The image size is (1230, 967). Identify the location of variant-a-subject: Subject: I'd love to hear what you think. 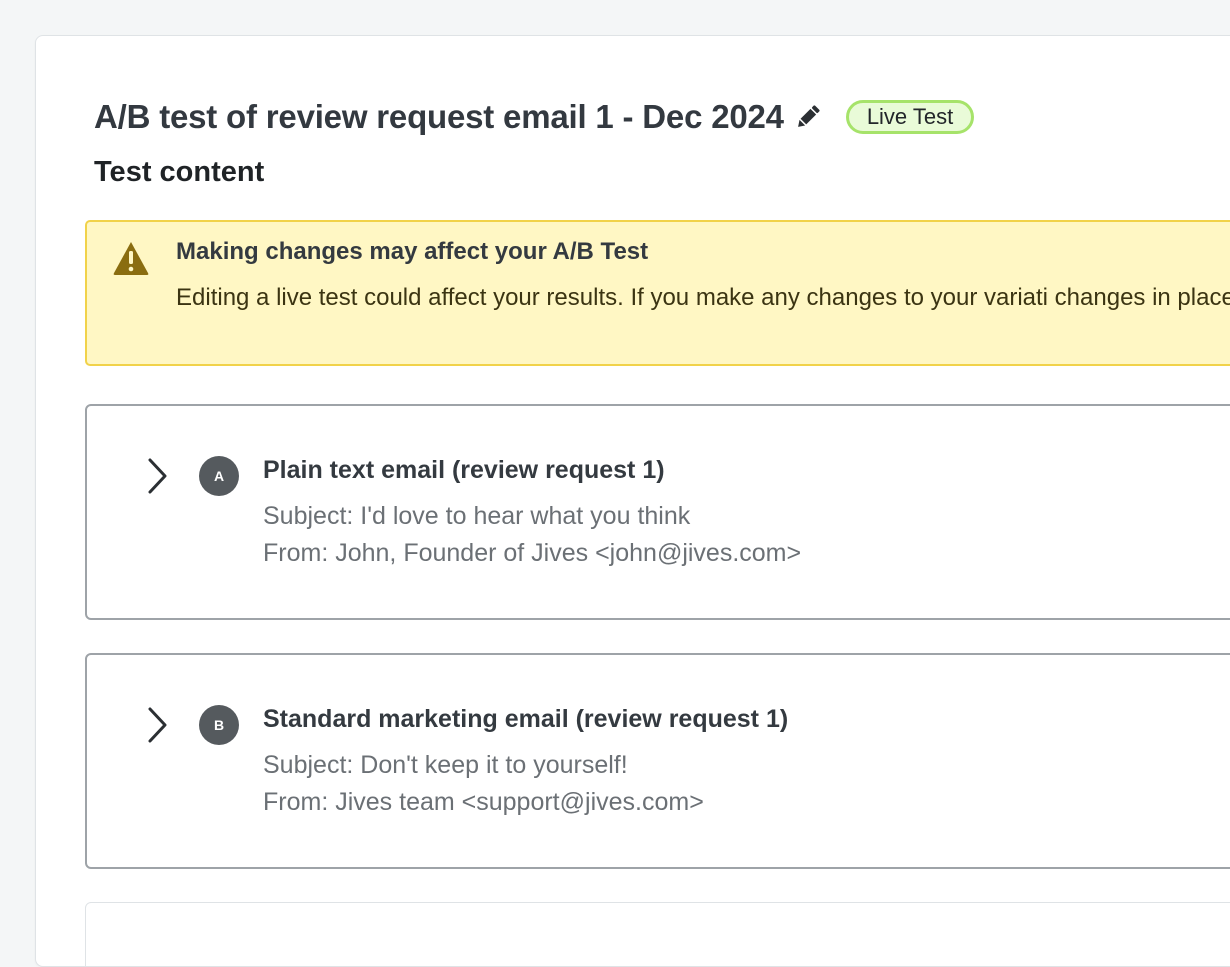
(477, 516).